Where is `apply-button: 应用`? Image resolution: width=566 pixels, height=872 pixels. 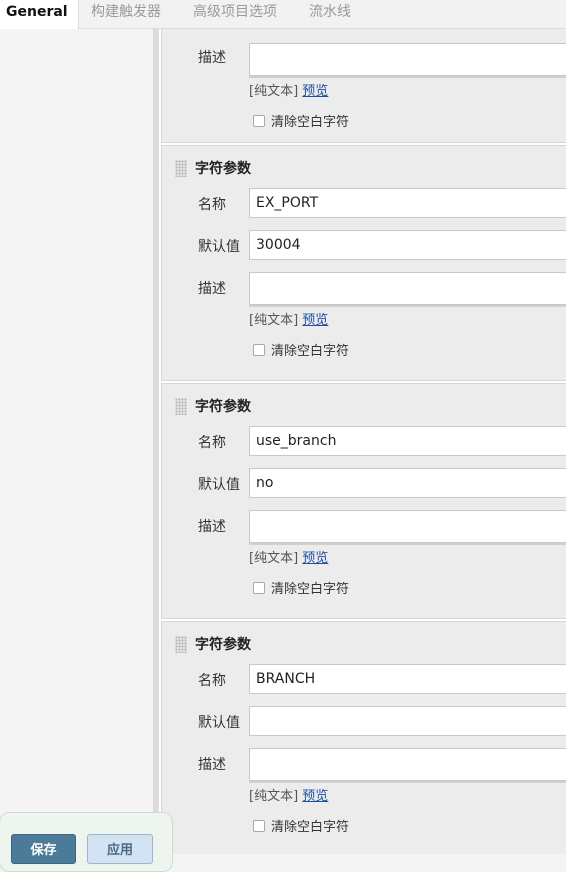
apply-button: 应用 is located at coordinates (120, 849).